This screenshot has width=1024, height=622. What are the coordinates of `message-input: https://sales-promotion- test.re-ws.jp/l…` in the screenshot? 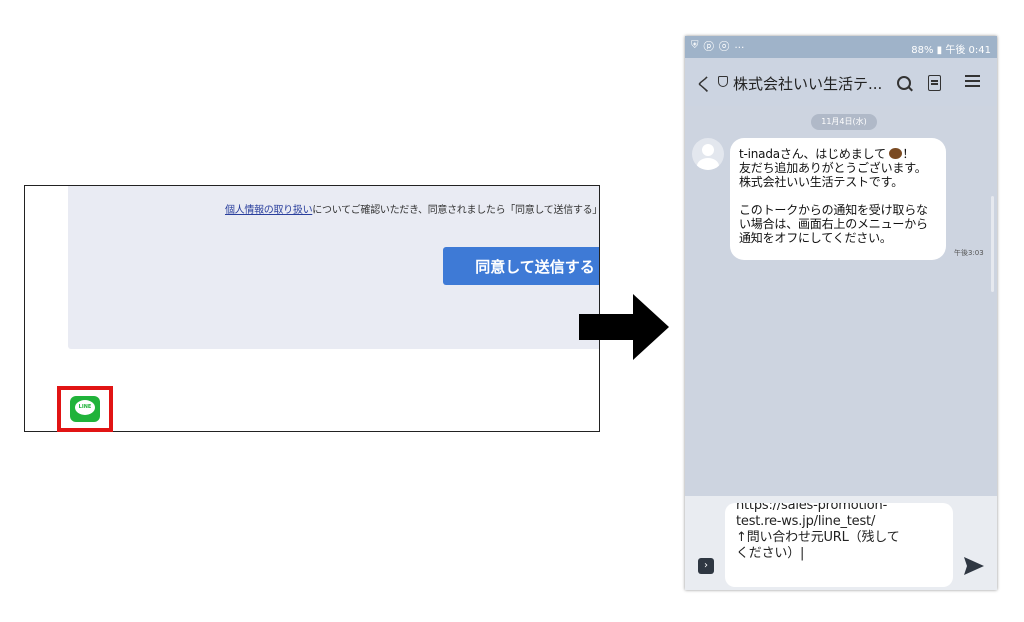 It's located at (839, 545).